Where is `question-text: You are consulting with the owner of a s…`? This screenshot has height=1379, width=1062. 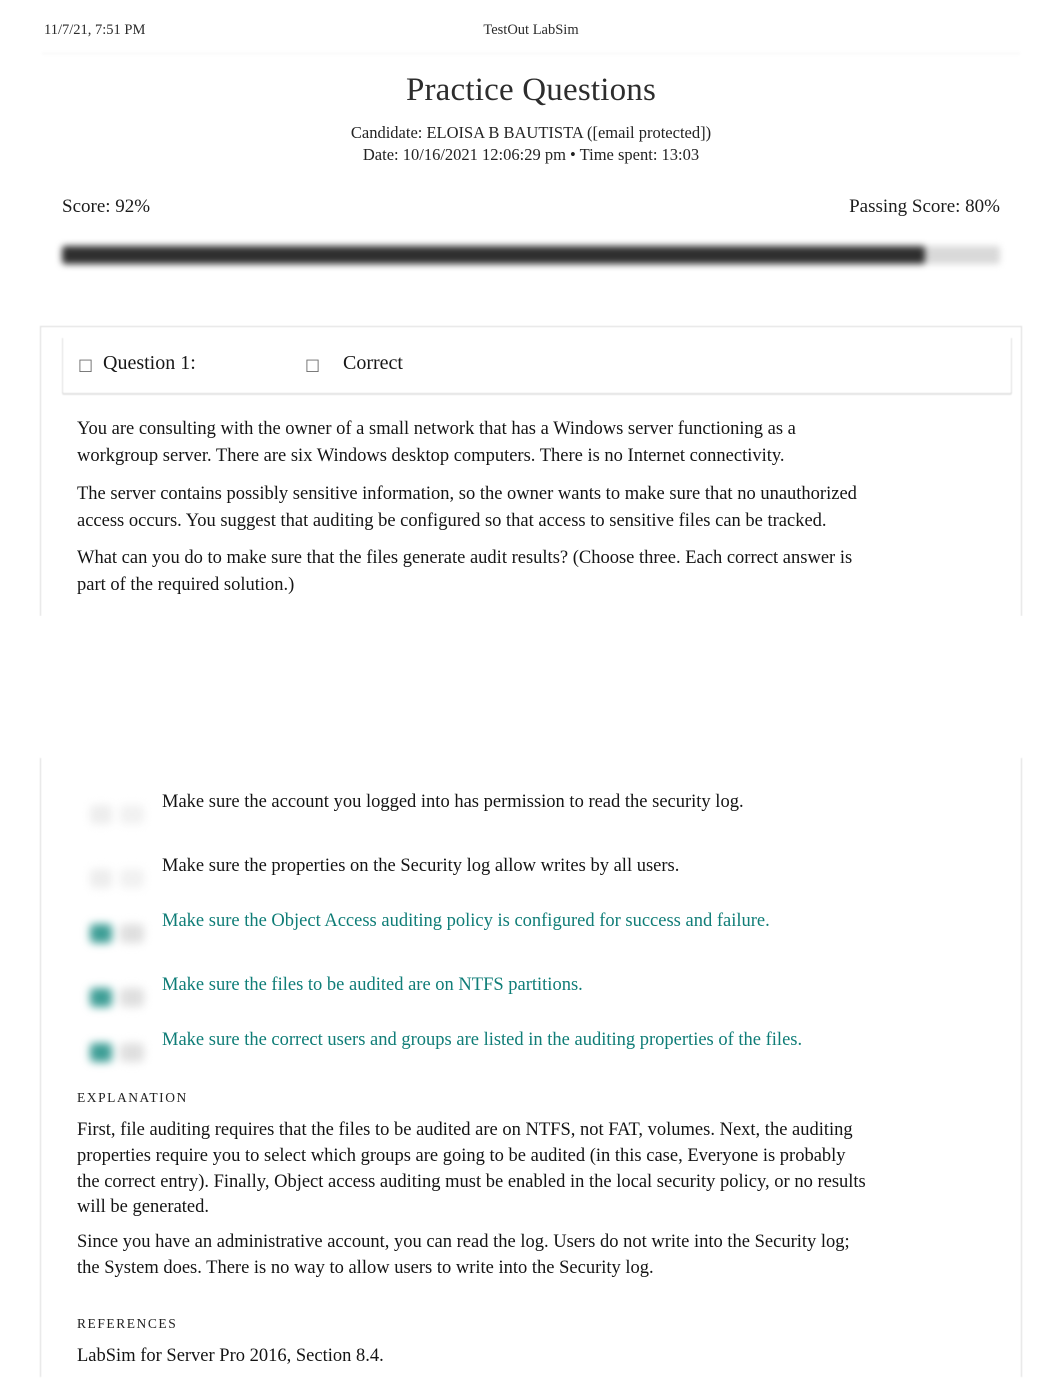
question-text: You are consulting with the owner of a s… is located at coordinates (472, 513).